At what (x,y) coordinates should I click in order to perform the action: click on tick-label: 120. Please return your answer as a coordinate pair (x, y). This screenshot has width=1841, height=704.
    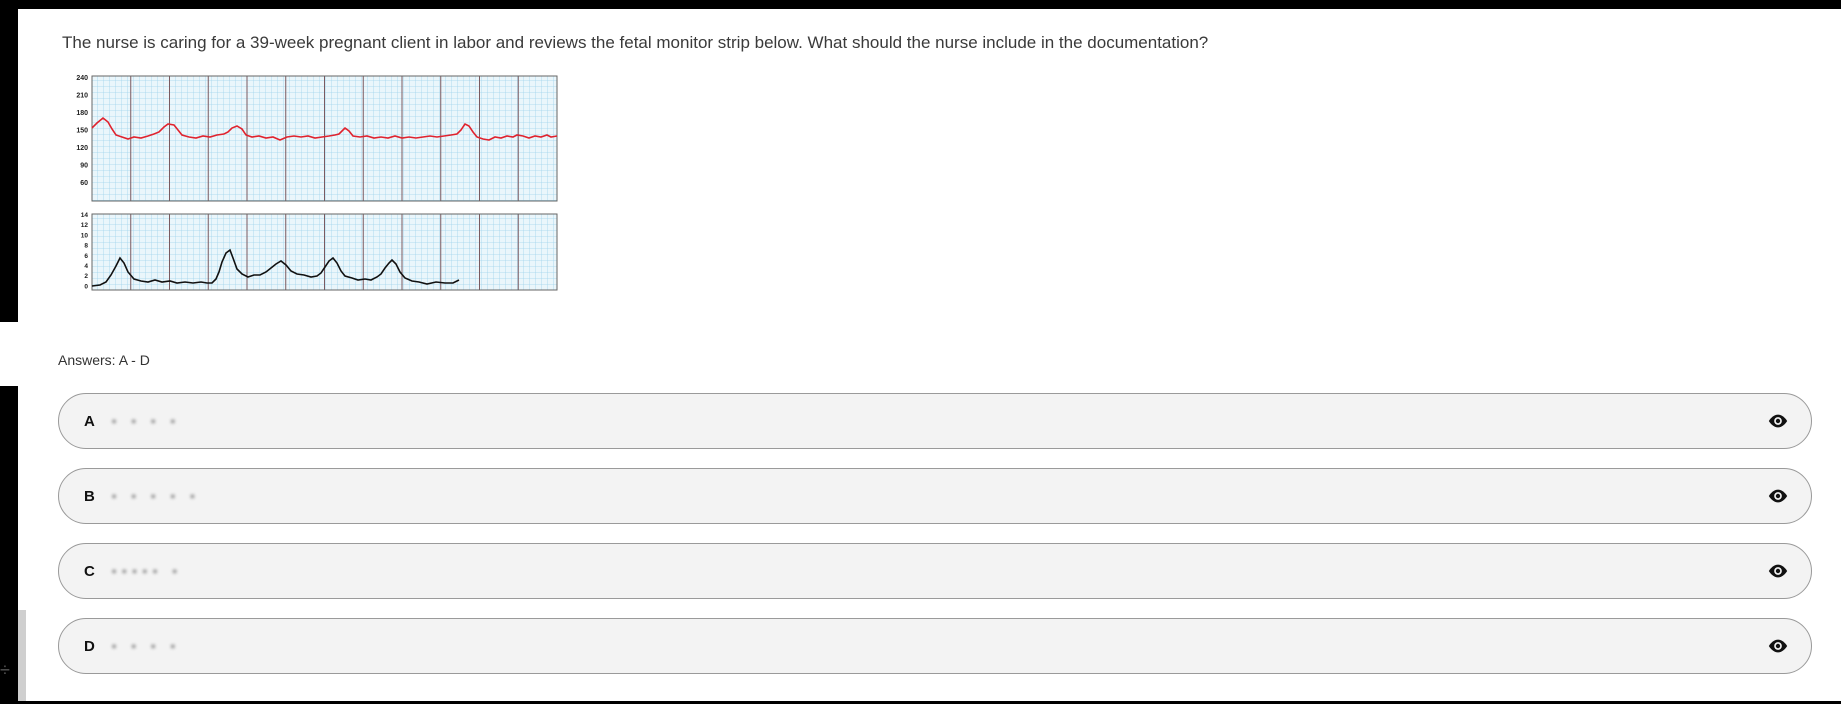
    Looking at the image, I should click on (82, 148).